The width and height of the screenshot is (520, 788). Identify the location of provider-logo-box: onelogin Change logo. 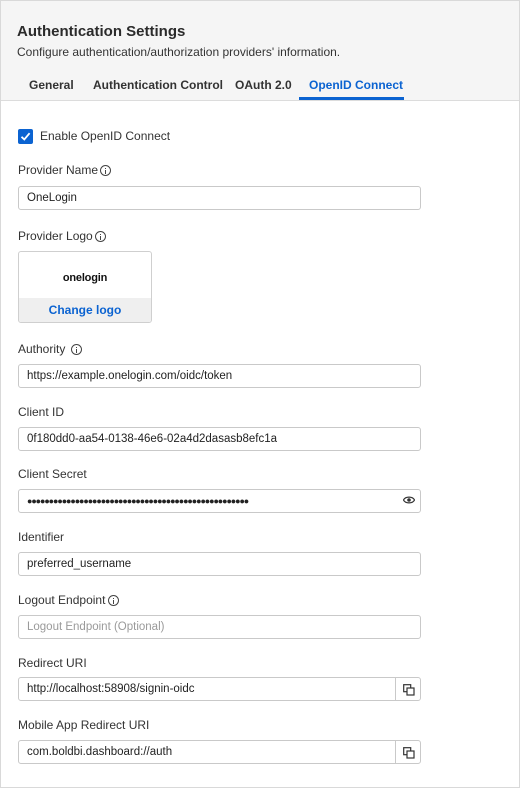
(85, 287).